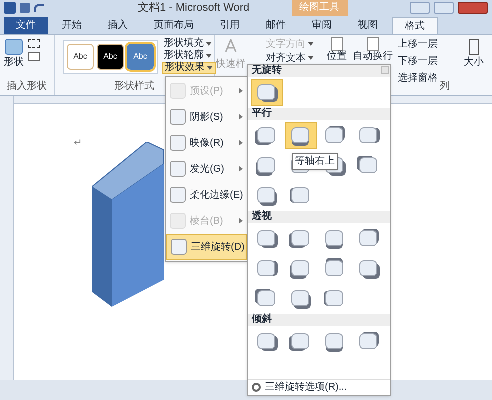  Describe the element at coordinates (319, 71) in the screenshot. I see `gallery-section-header: 无旋转` at that location.